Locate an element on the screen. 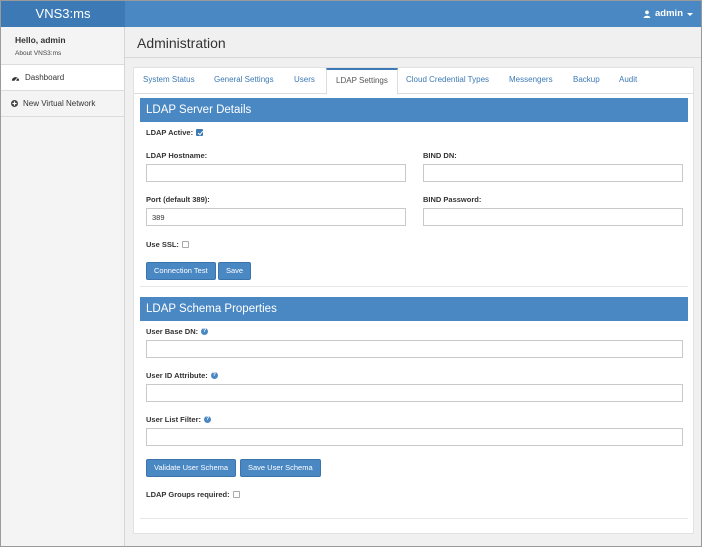 This screenshot has width=702, height=547. about-link: About VNS3:ms is located at coordinates (69, 53).